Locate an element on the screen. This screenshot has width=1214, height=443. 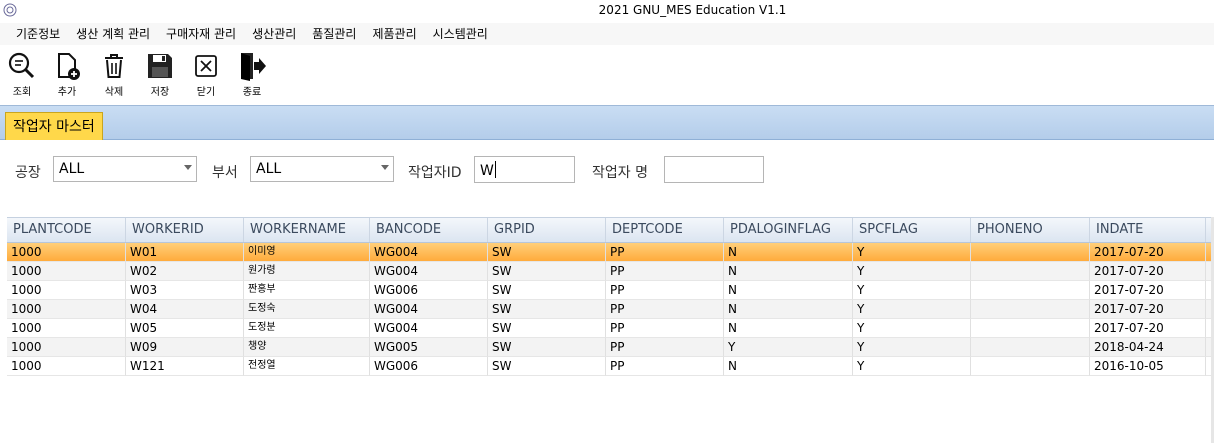
cell-workerid: W121 is located at coordinates (185, 366).